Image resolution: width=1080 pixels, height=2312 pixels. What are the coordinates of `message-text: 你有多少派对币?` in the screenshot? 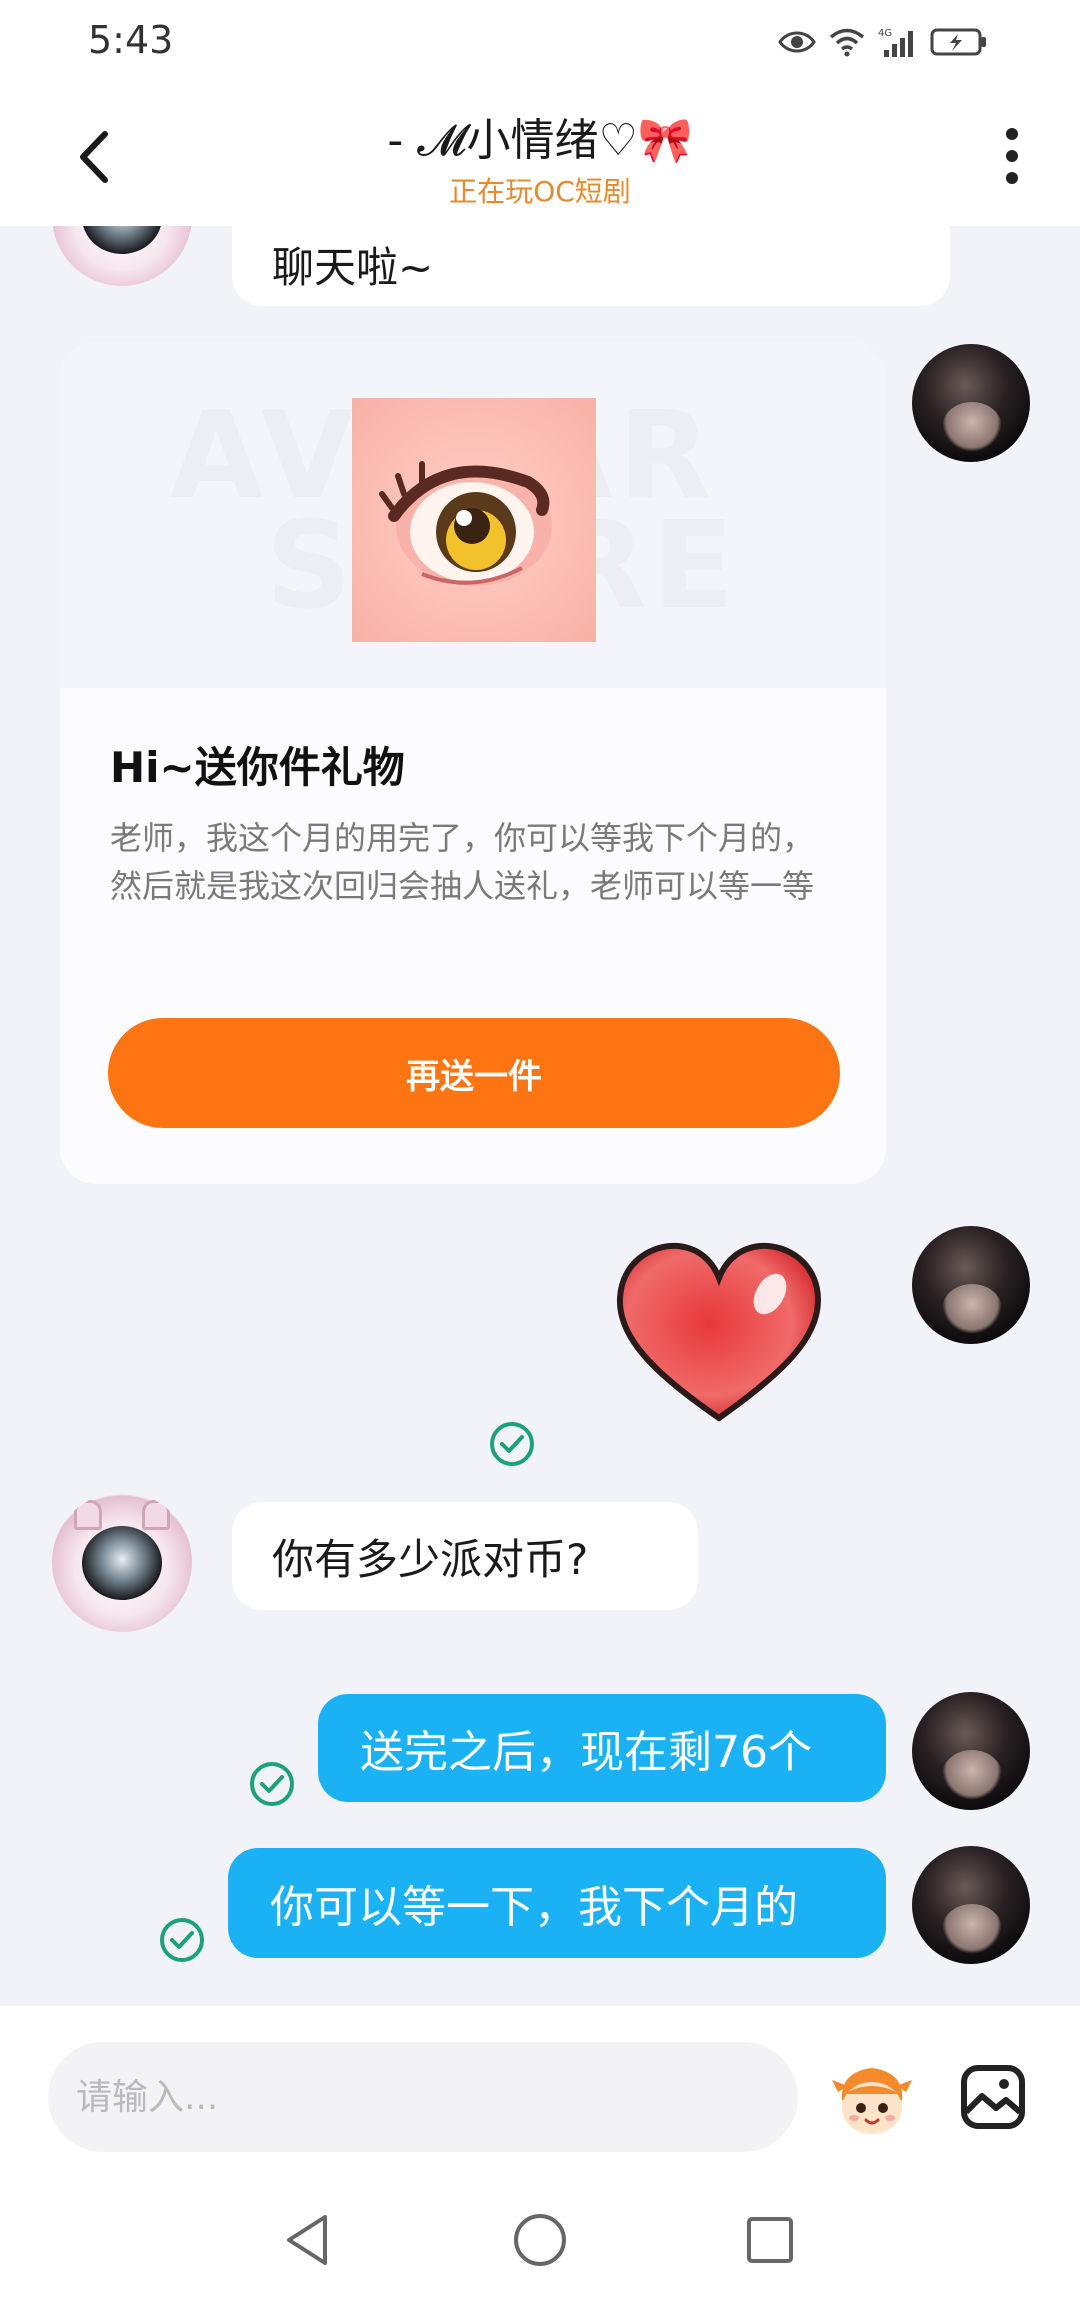 It's located at (430, 1559).